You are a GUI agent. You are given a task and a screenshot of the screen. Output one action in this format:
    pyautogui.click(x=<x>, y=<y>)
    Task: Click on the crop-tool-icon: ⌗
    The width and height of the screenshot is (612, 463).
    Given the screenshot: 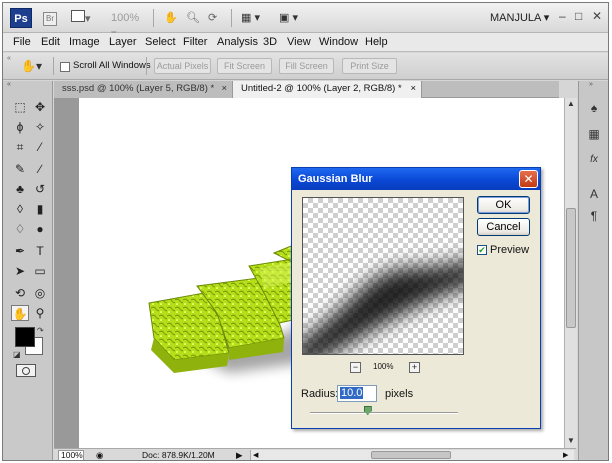 What is the action you would take?
    pyautogui.click(x=20, y=147)
    